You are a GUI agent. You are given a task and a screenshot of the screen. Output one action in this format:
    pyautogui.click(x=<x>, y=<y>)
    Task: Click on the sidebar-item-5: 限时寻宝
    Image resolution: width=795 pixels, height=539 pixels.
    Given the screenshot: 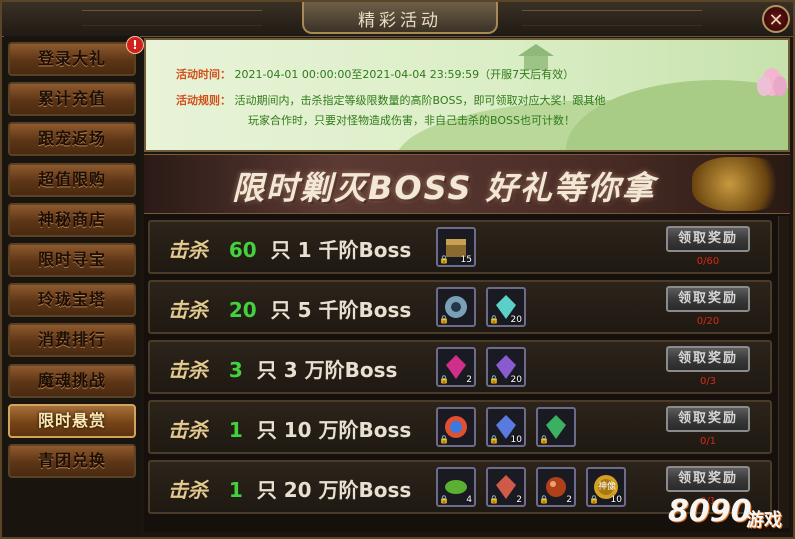 What is the action you would take?
    pyautogui.click(x=72, y=260)
    